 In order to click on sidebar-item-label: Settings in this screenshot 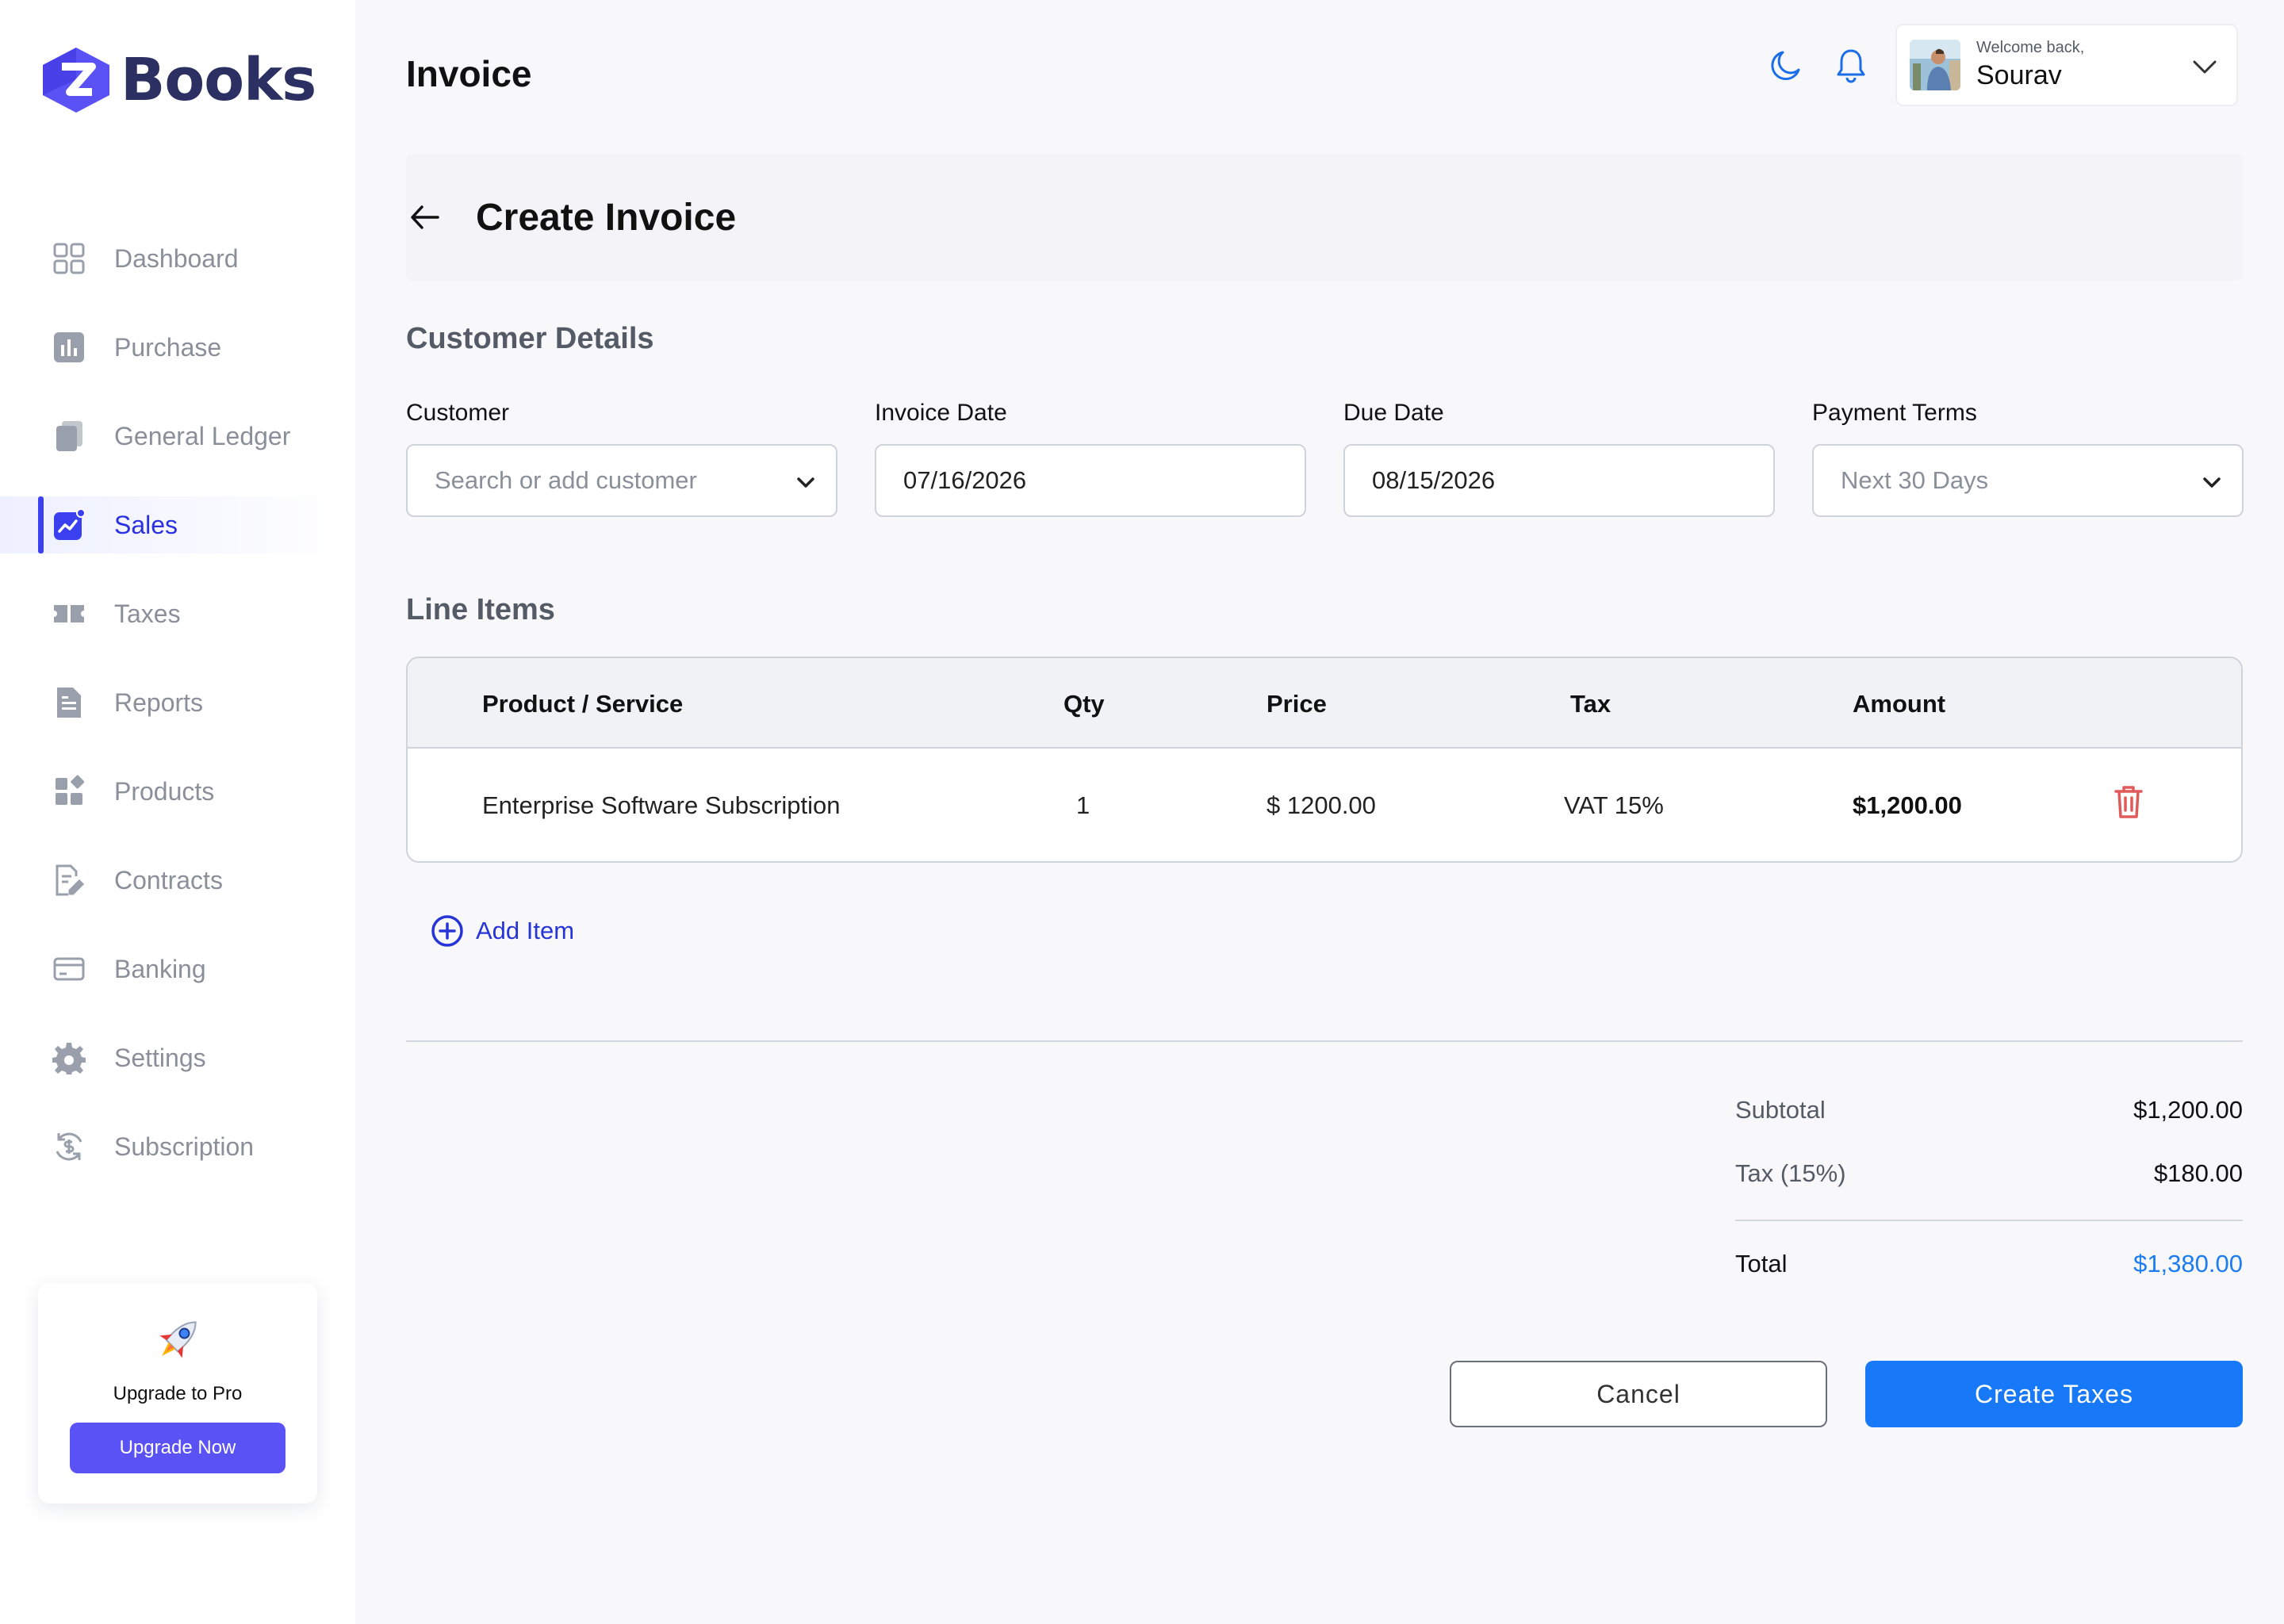, I will do `click(160, 1057)`.